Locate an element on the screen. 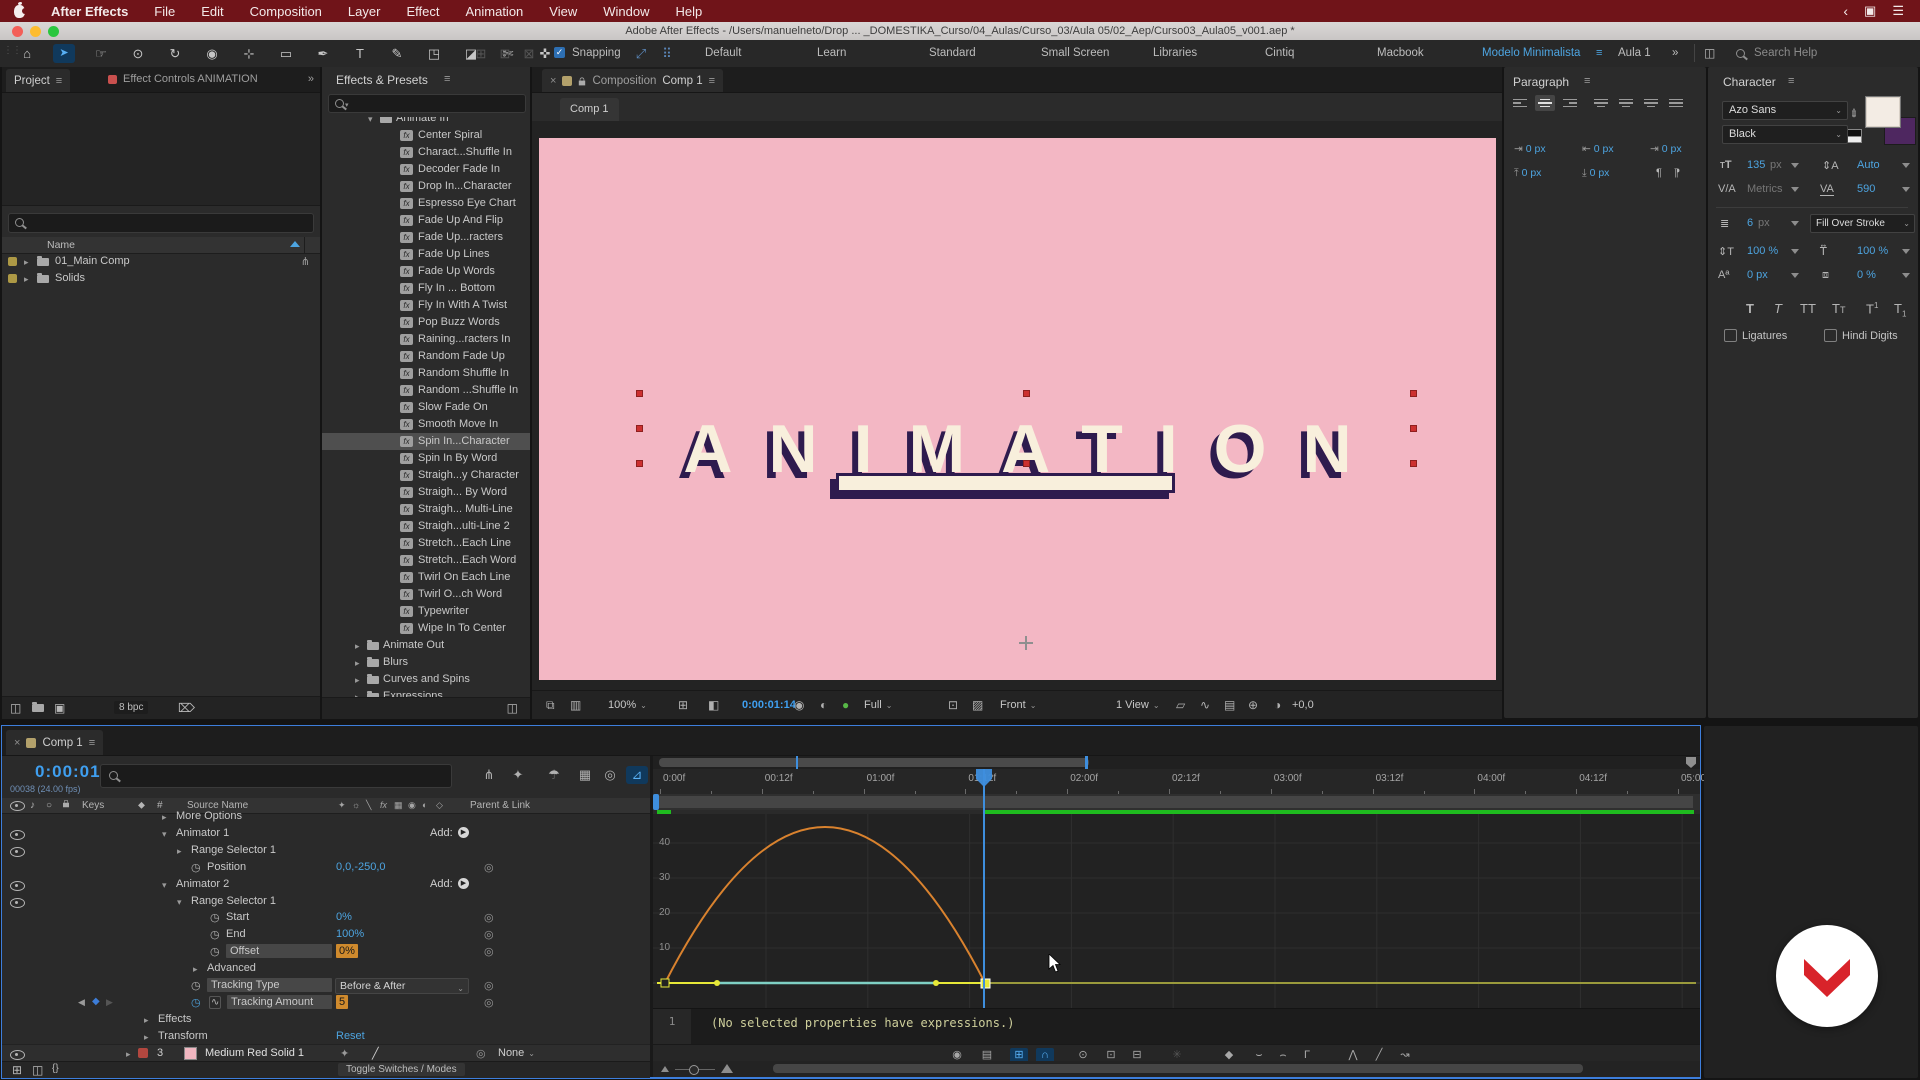 This screenshot has width=1920, height=1080. pencil-tool: ✎ is located at coordinates (397, 53).